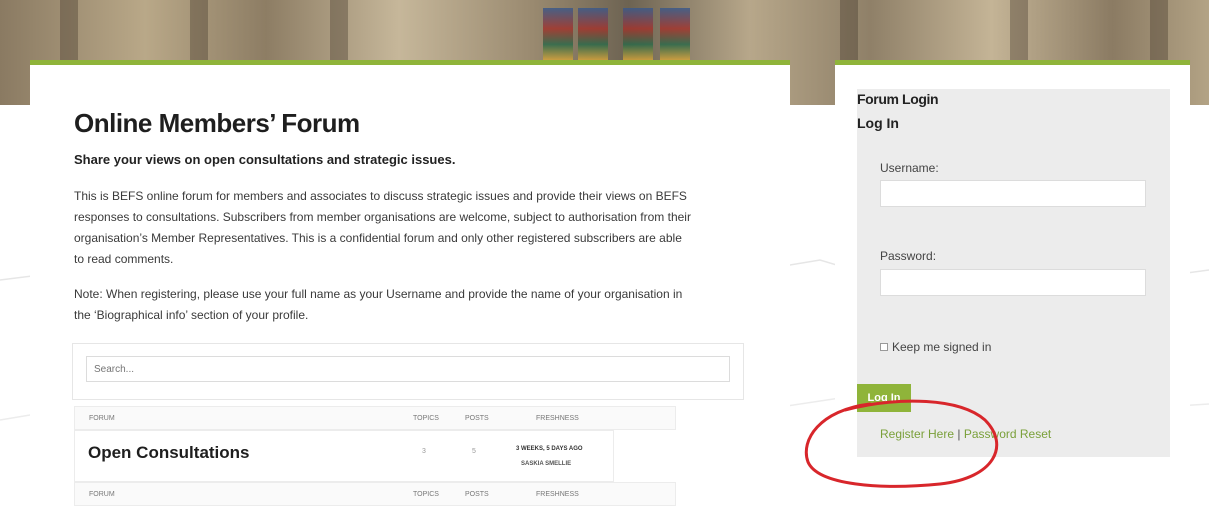 This screenshot has width=1209, height=531. I want to click on column-header-posts: POSTS, so click(477, 418).